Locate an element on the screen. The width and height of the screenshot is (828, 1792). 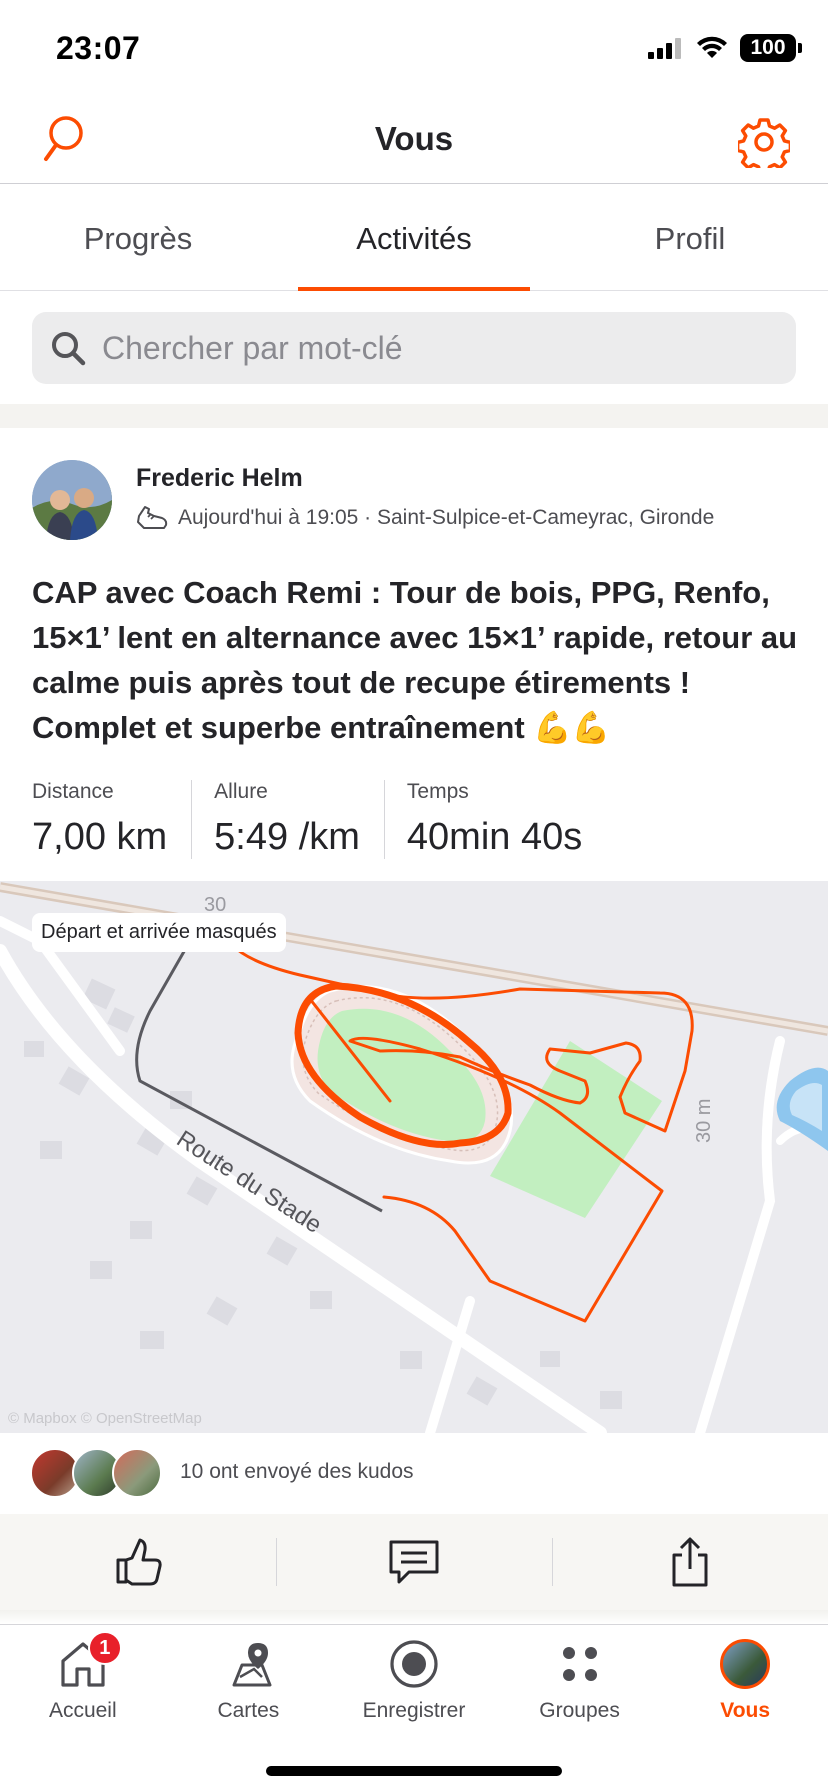
settings-button is located at coordinates (764, 145).